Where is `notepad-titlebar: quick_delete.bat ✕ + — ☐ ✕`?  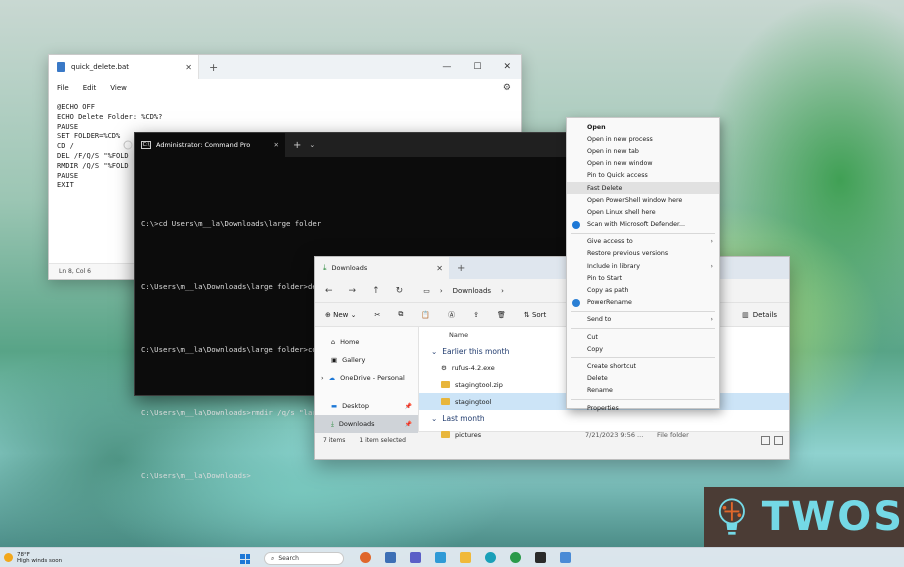 notepad-titlebar: quick_delete.bat ✕ + — ☐ ✕ is located at coordinates (285, 67).